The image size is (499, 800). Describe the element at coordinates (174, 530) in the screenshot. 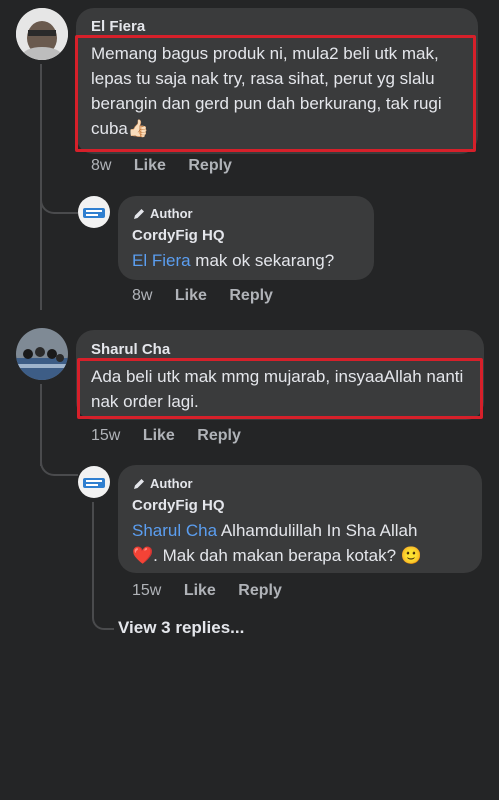

I see `mention-link: Sharul Cha` at that location.